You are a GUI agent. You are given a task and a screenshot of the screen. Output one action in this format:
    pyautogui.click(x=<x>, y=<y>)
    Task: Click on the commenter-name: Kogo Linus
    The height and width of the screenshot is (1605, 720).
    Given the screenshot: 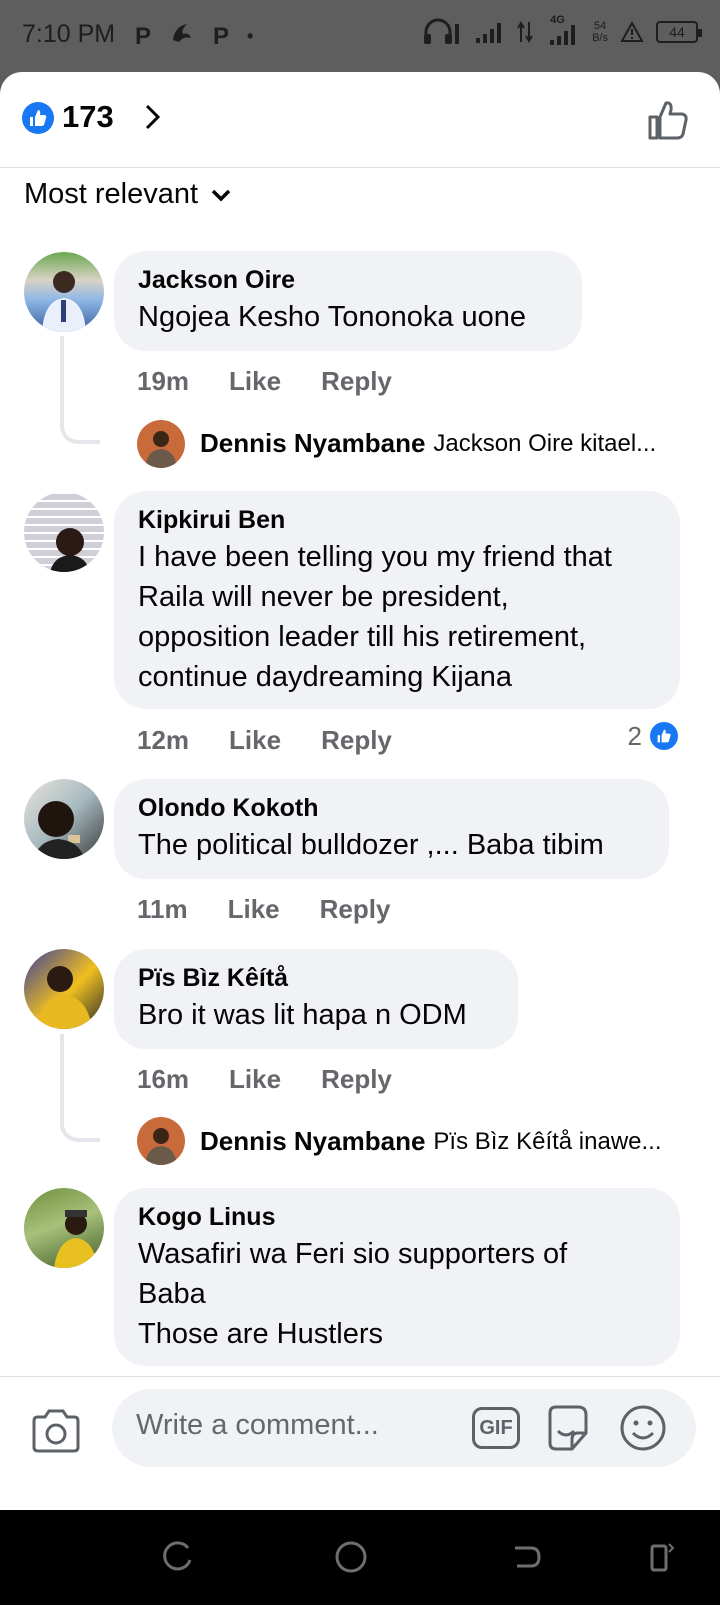 What is the action you would take?
    pyautogui.click(x=397, y=1217)
    